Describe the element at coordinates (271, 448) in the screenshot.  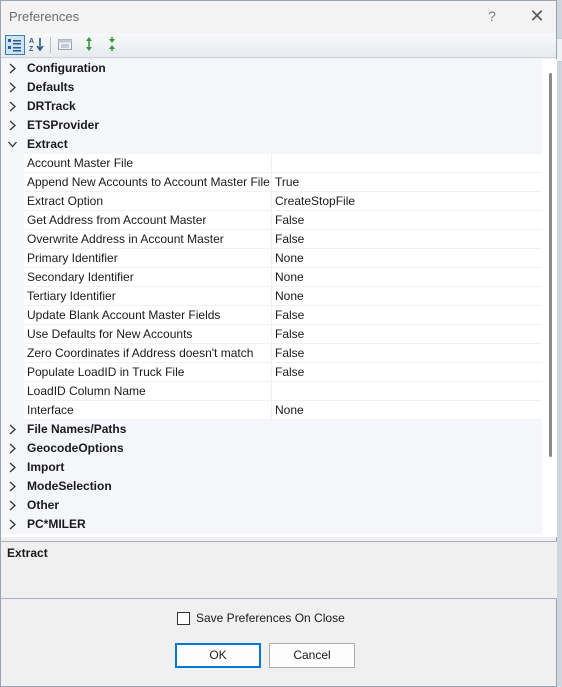
I see `category-row: GeocodeOptions` at that location.